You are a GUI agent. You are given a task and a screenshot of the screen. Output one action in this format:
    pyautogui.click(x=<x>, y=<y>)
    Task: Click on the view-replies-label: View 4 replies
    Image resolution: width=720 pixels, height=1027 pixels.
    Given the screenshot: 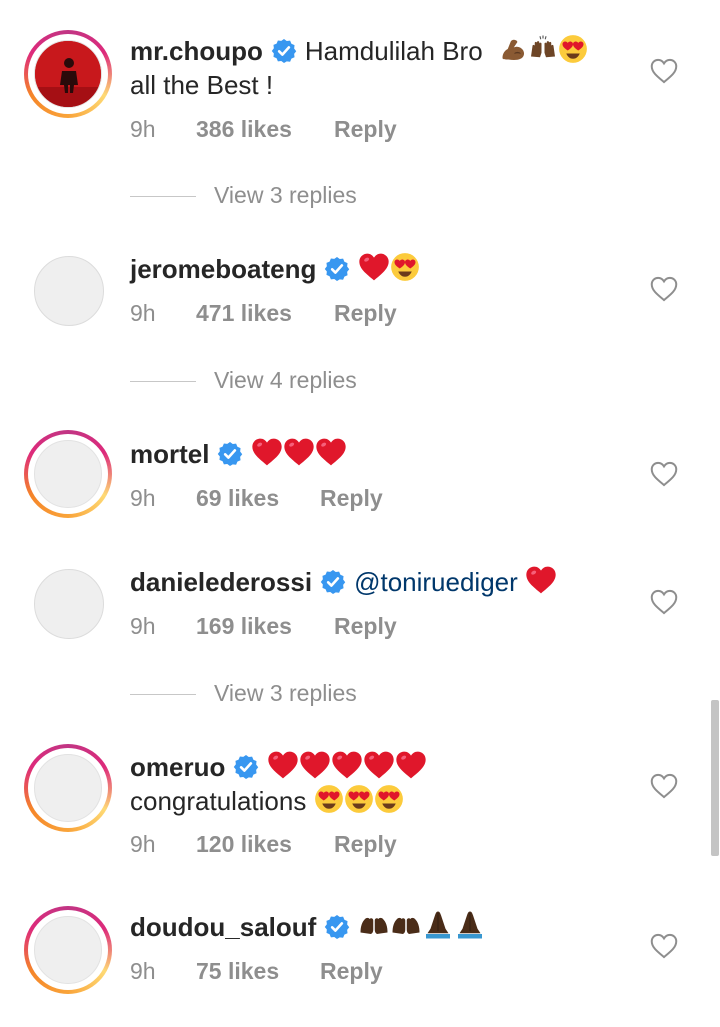 What is the action you would take?
    pyautogui.click(x=285, y=380)
    